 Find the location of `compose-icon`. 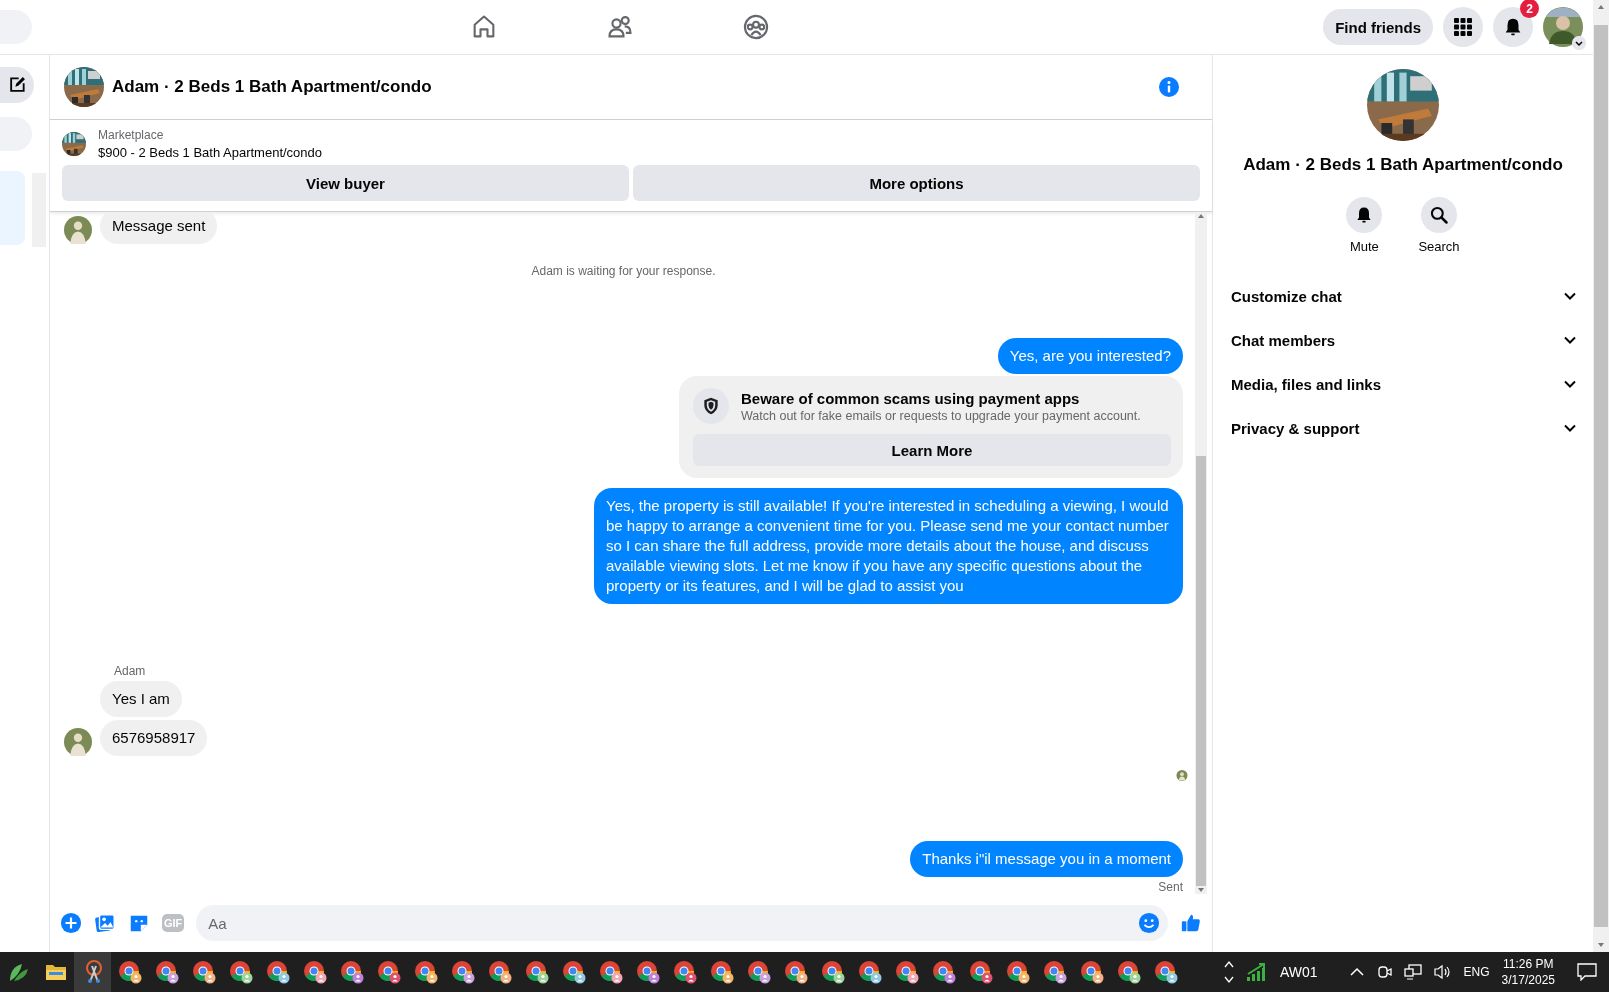

compose-icon is located at coordinates (17, 85).